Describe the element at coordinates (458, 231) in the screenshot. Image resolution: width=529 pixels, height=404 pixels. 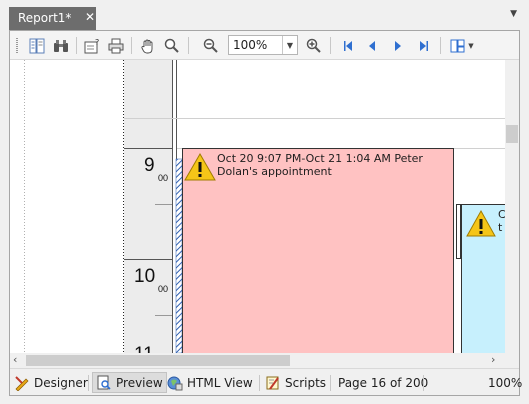
I see `appointment-status-strip` at that location.